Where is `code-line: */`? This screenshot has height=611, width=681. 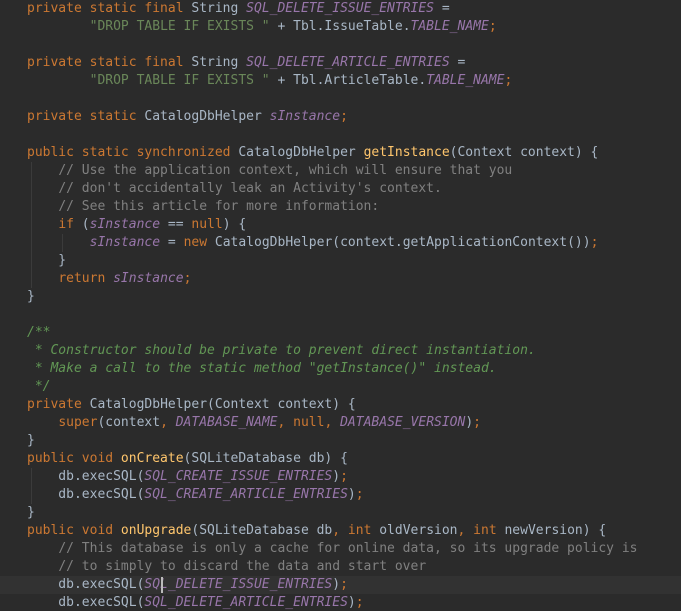
code-line: */ is located at coordinates (39, 387).